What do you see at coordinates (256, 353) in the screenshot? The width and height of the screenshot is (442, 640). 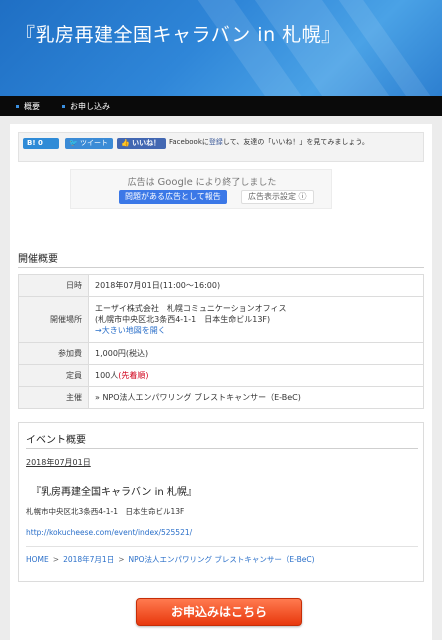 I see `fee-value: 1,000円(税込)` at bounding box center [256, 353].